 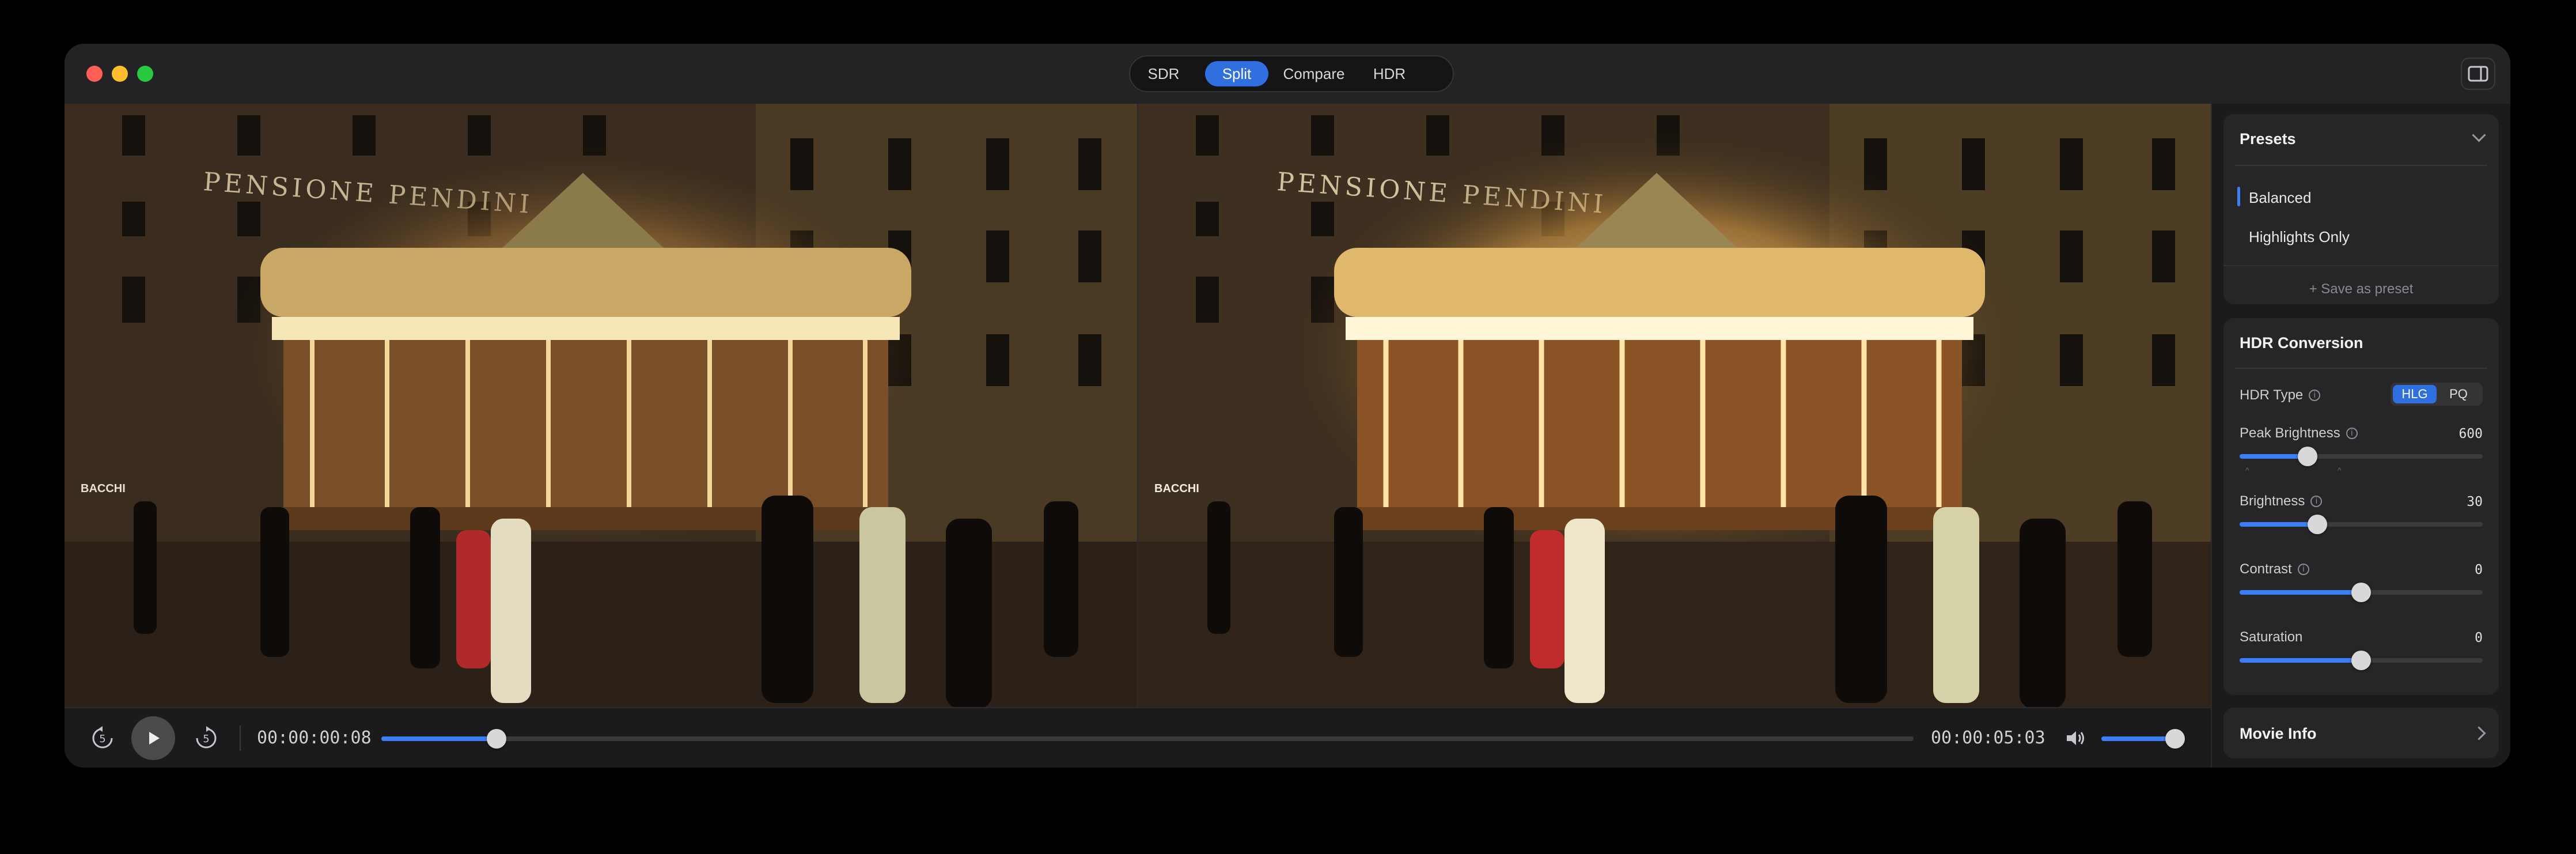 What do you see at coordinates (2238, 196) in the screenshot?
I see `selected-indicator` at bounding box center [2238, 196].